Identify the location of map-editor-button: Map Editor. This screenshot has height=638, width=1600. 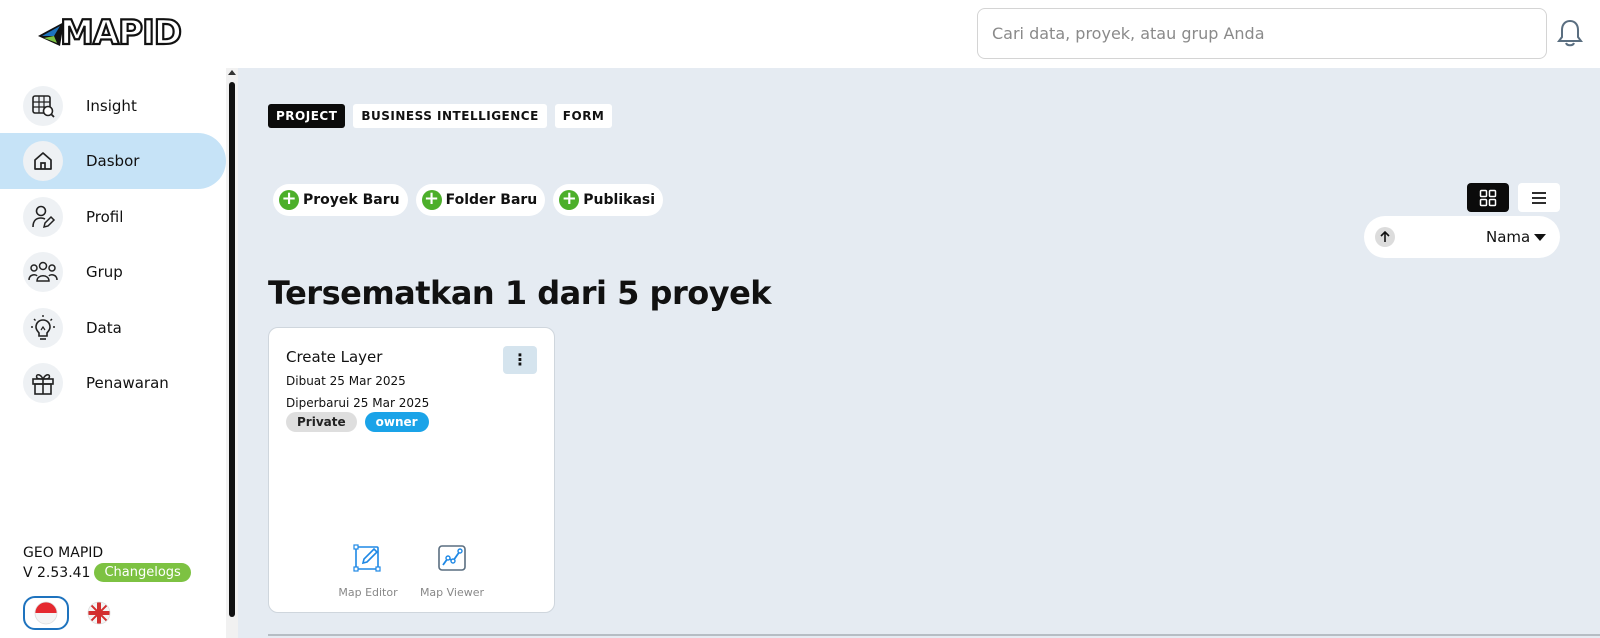
(368, 571).